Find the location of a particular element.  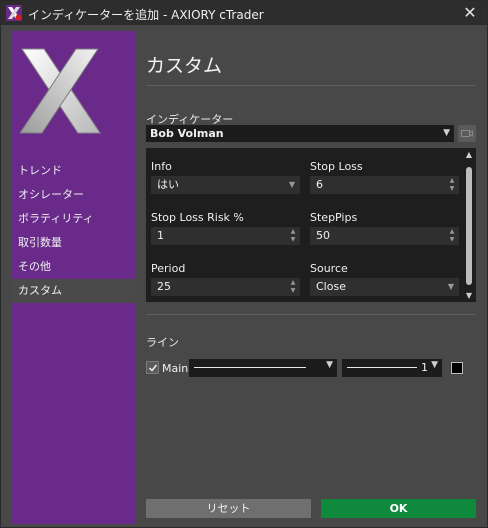

camera-icon is located at coordinates (467, 133).